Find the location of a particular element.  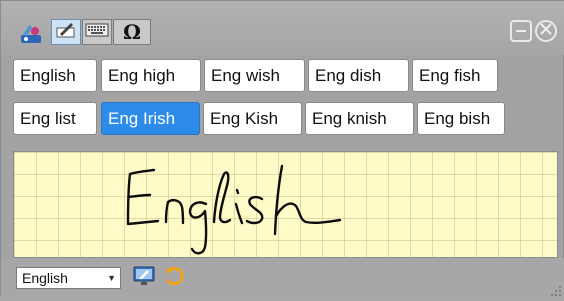

close-button is located at coordinates (546, 31).